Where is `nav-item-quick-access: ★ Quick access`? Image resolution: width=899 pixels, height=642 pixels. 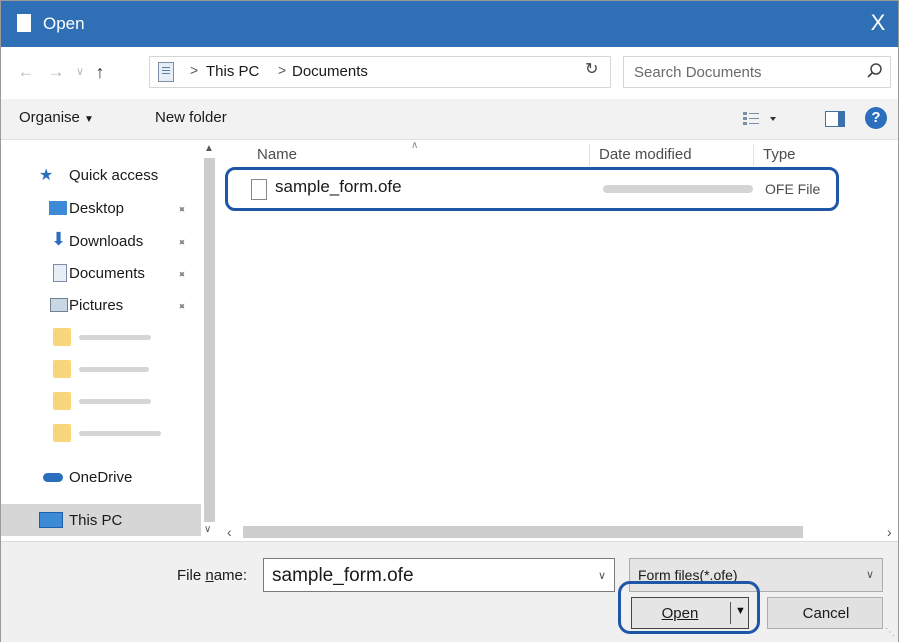
nav-item-quick-access: ★ Quick access is located at coordinates (101, 176).